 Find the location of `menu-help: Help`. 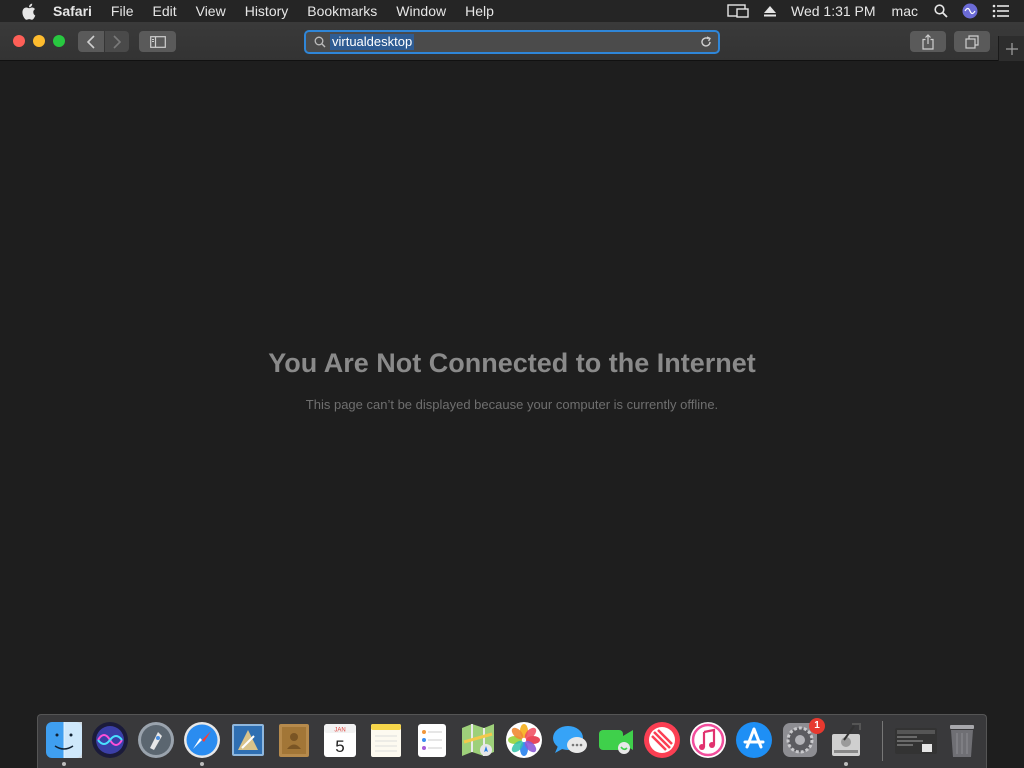

menu-help: Help is located at coordinates (479, 11).